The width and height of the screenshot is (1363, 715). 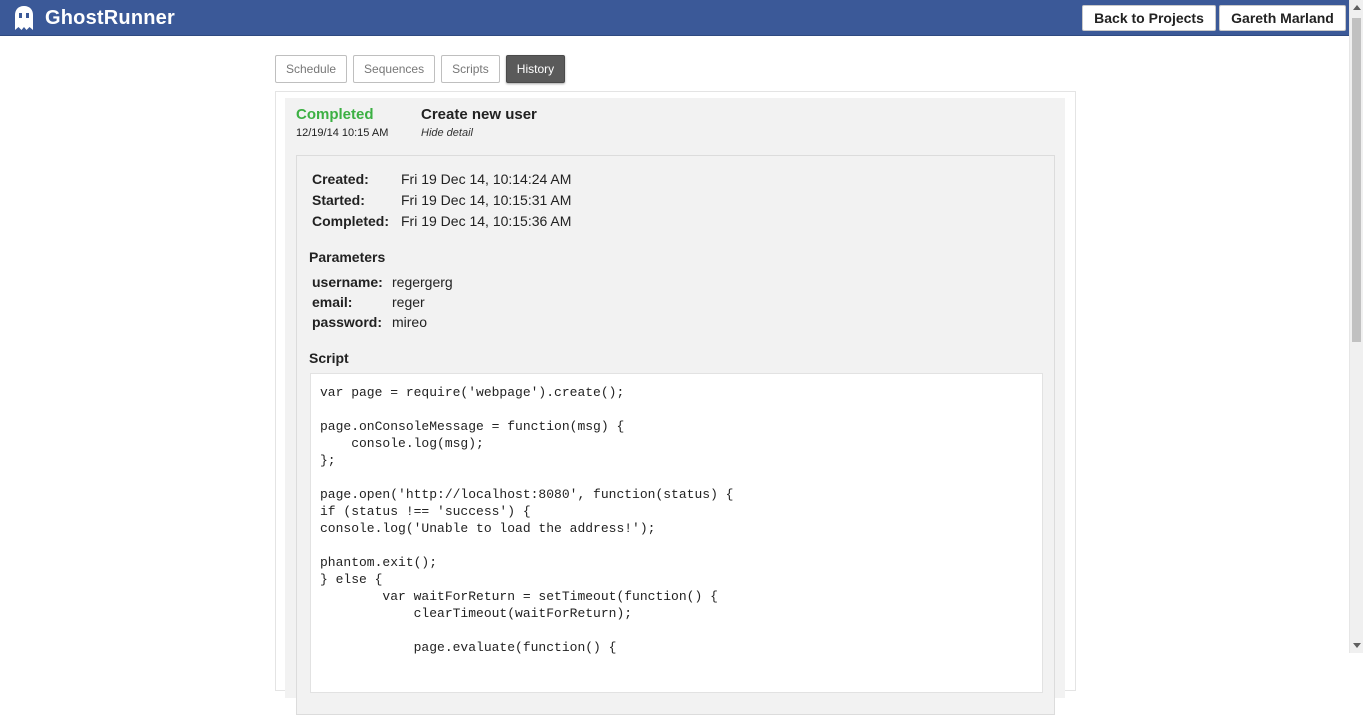 What do you see at coordinates (350, 221) in the screenshot?
I see `completed-label: Completed:` at bounding box center [350, 221].